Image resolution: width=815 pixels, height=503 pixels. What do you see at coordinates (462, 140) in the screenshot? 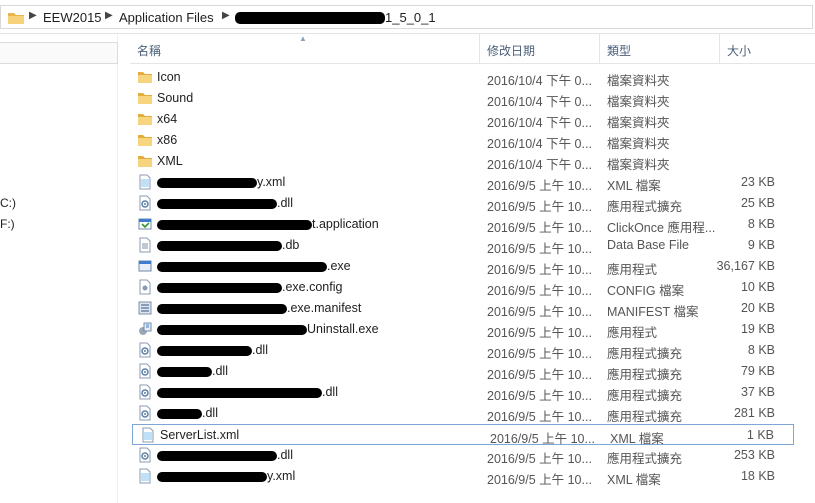
I see `folder-row: x86 2016/10/4 下午 0... 檔案資料夾` at bounding box center [462, 140].